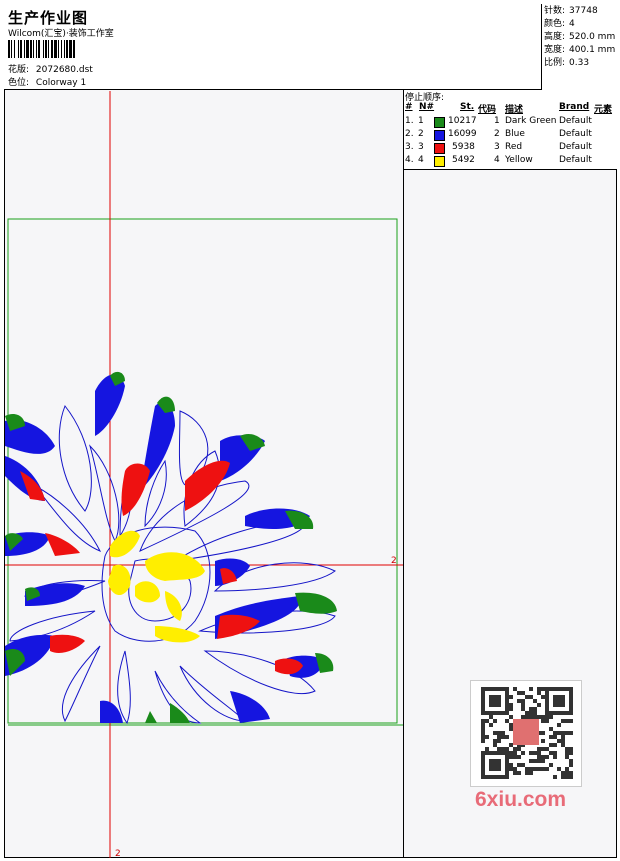 This screenshot has height=861, width=620. Describe the element at coordinates (519, 160) in the screenshot. I see `row-desc: Yellow` at that location.